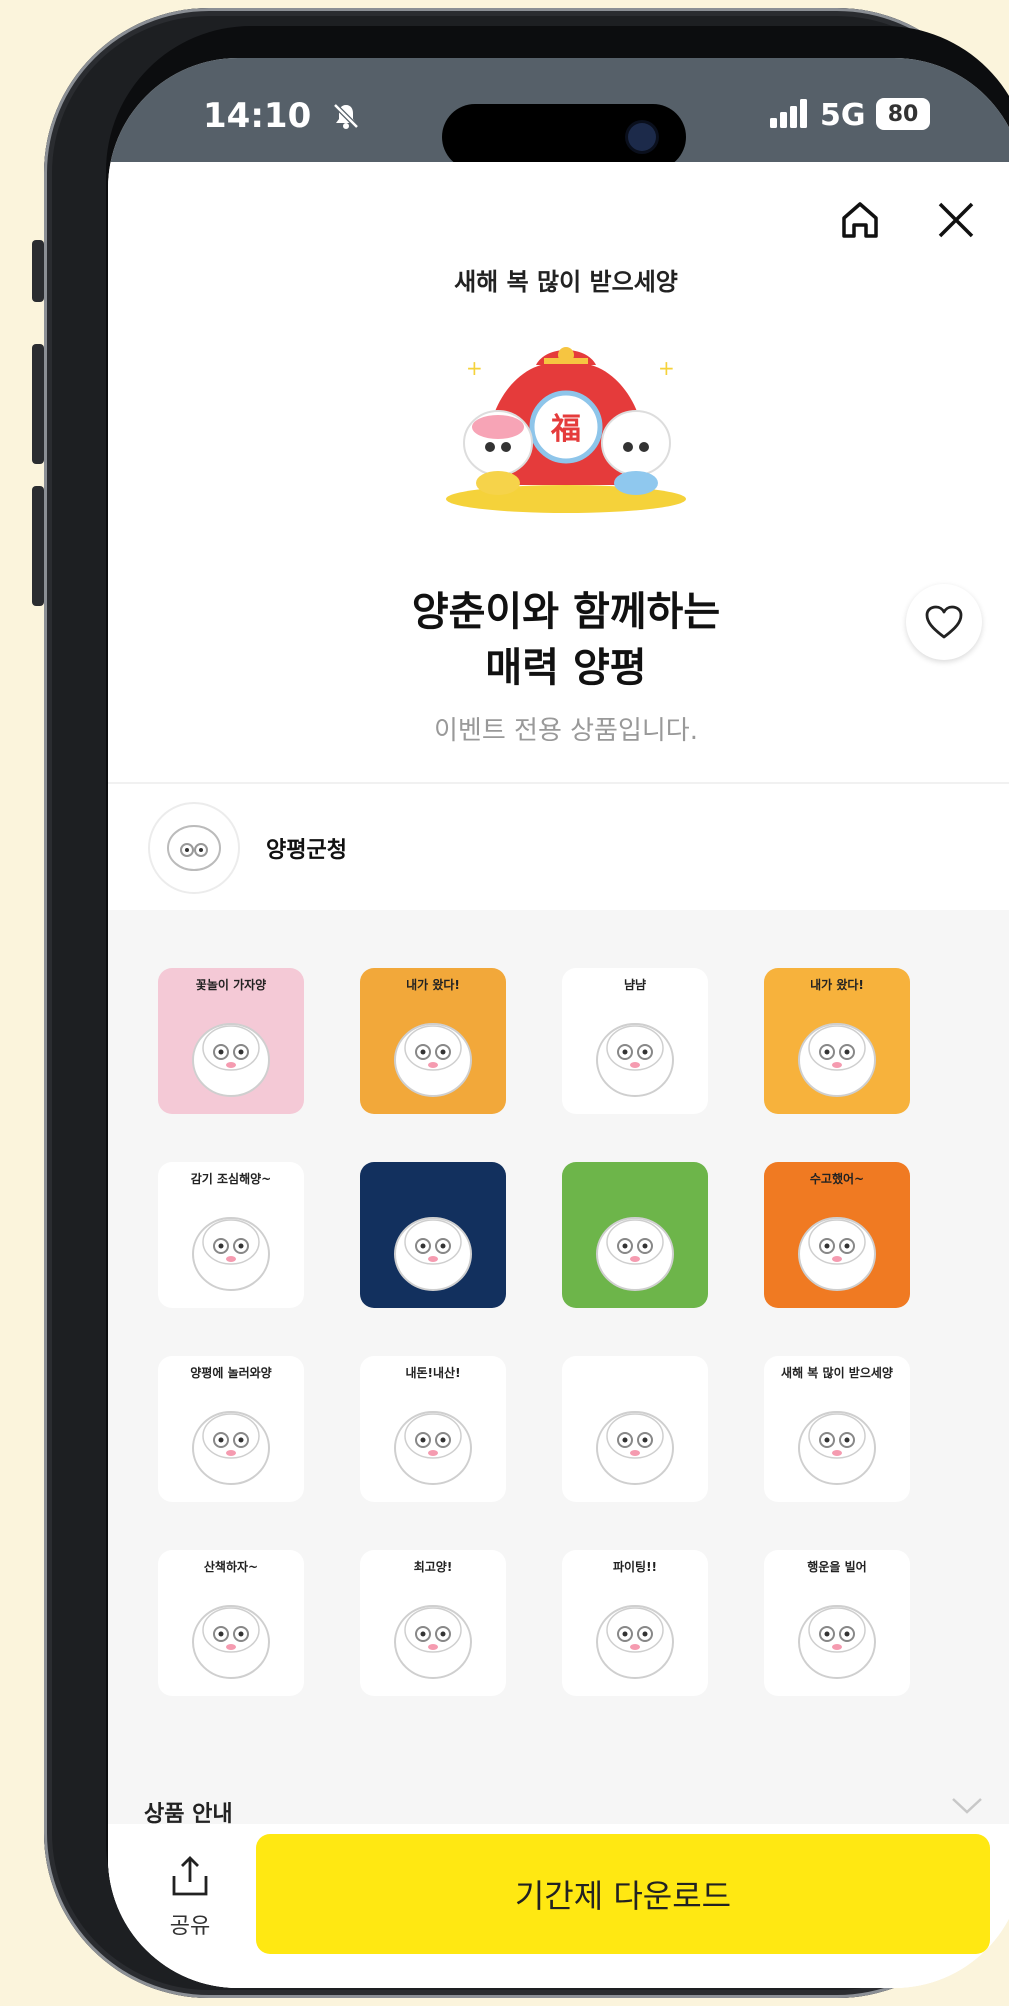  Describe the element at coordinates (433, 1373) in the screenshot. I see `sticker-caption: 내돈!내산!` at that location.